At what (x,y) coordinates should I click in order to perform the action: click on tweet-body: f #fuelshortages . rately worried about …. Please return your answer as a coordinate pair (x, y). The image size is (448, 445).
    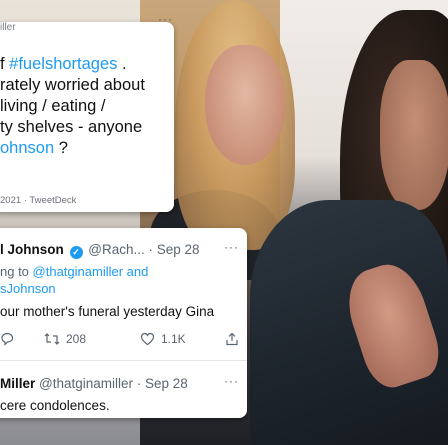
    Looking at the image, I should click on (72, 106).